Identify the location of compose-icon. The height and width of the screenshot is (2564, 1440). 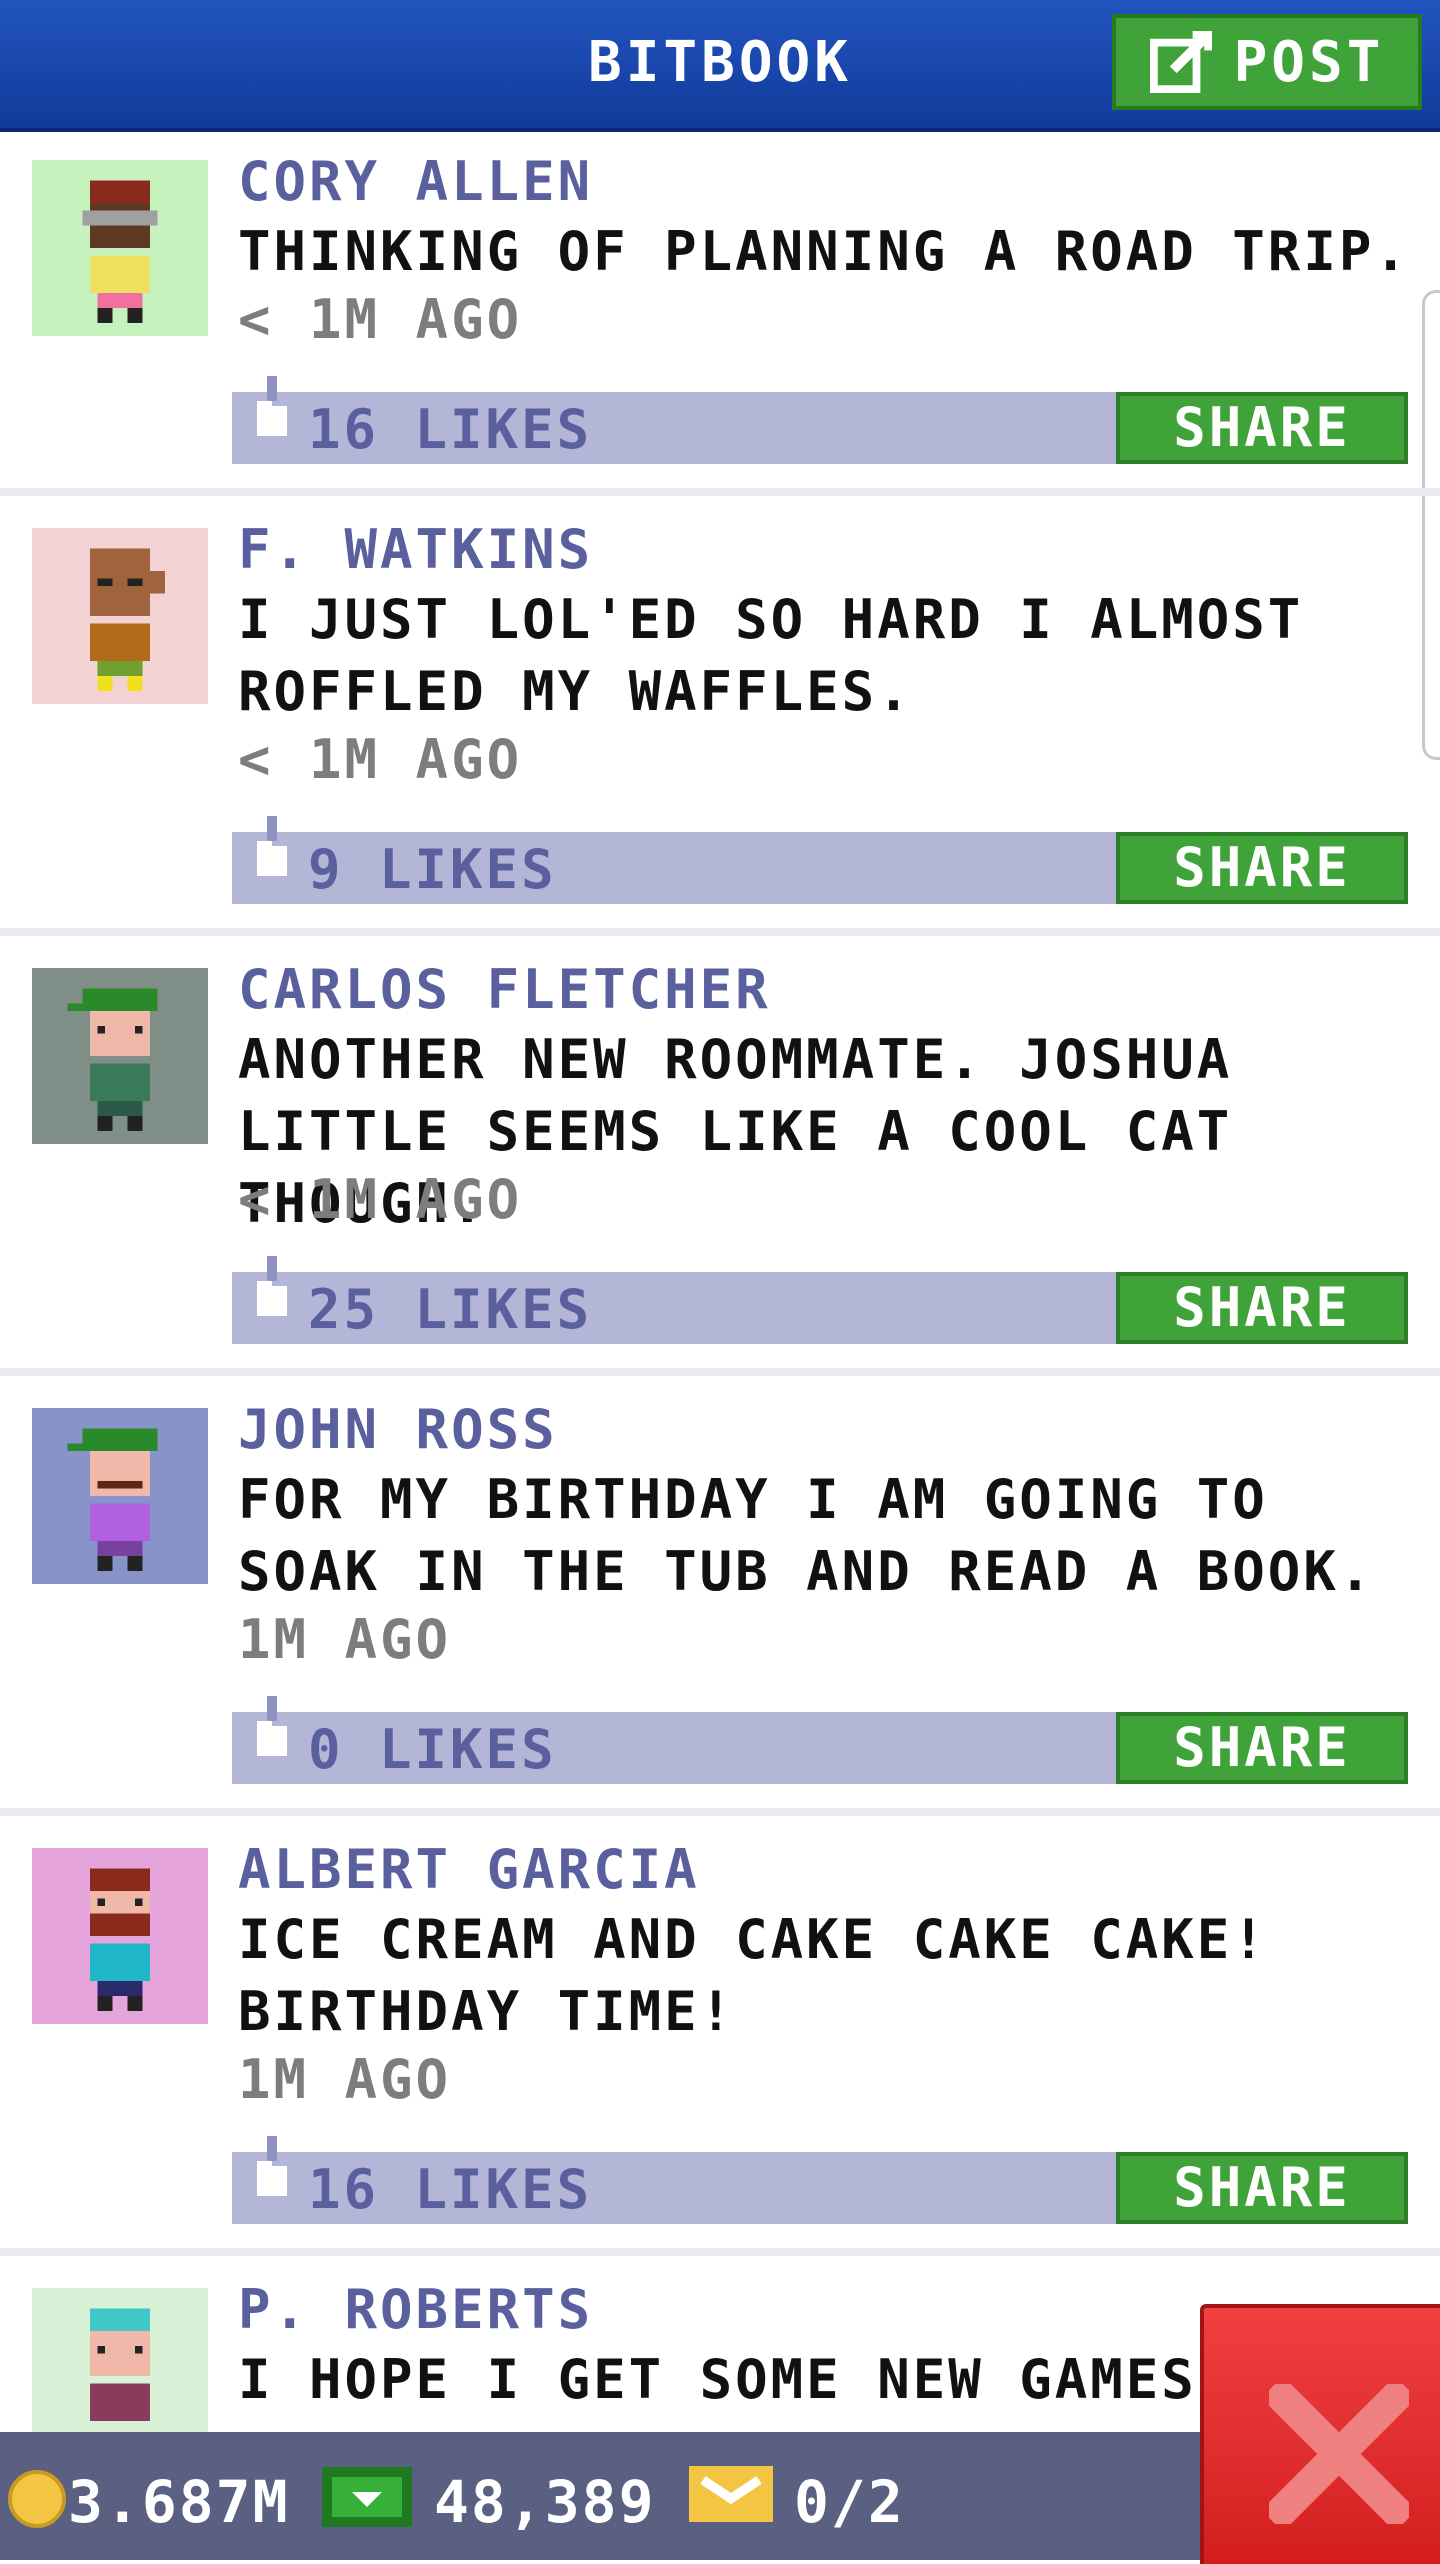
(1180, 62).